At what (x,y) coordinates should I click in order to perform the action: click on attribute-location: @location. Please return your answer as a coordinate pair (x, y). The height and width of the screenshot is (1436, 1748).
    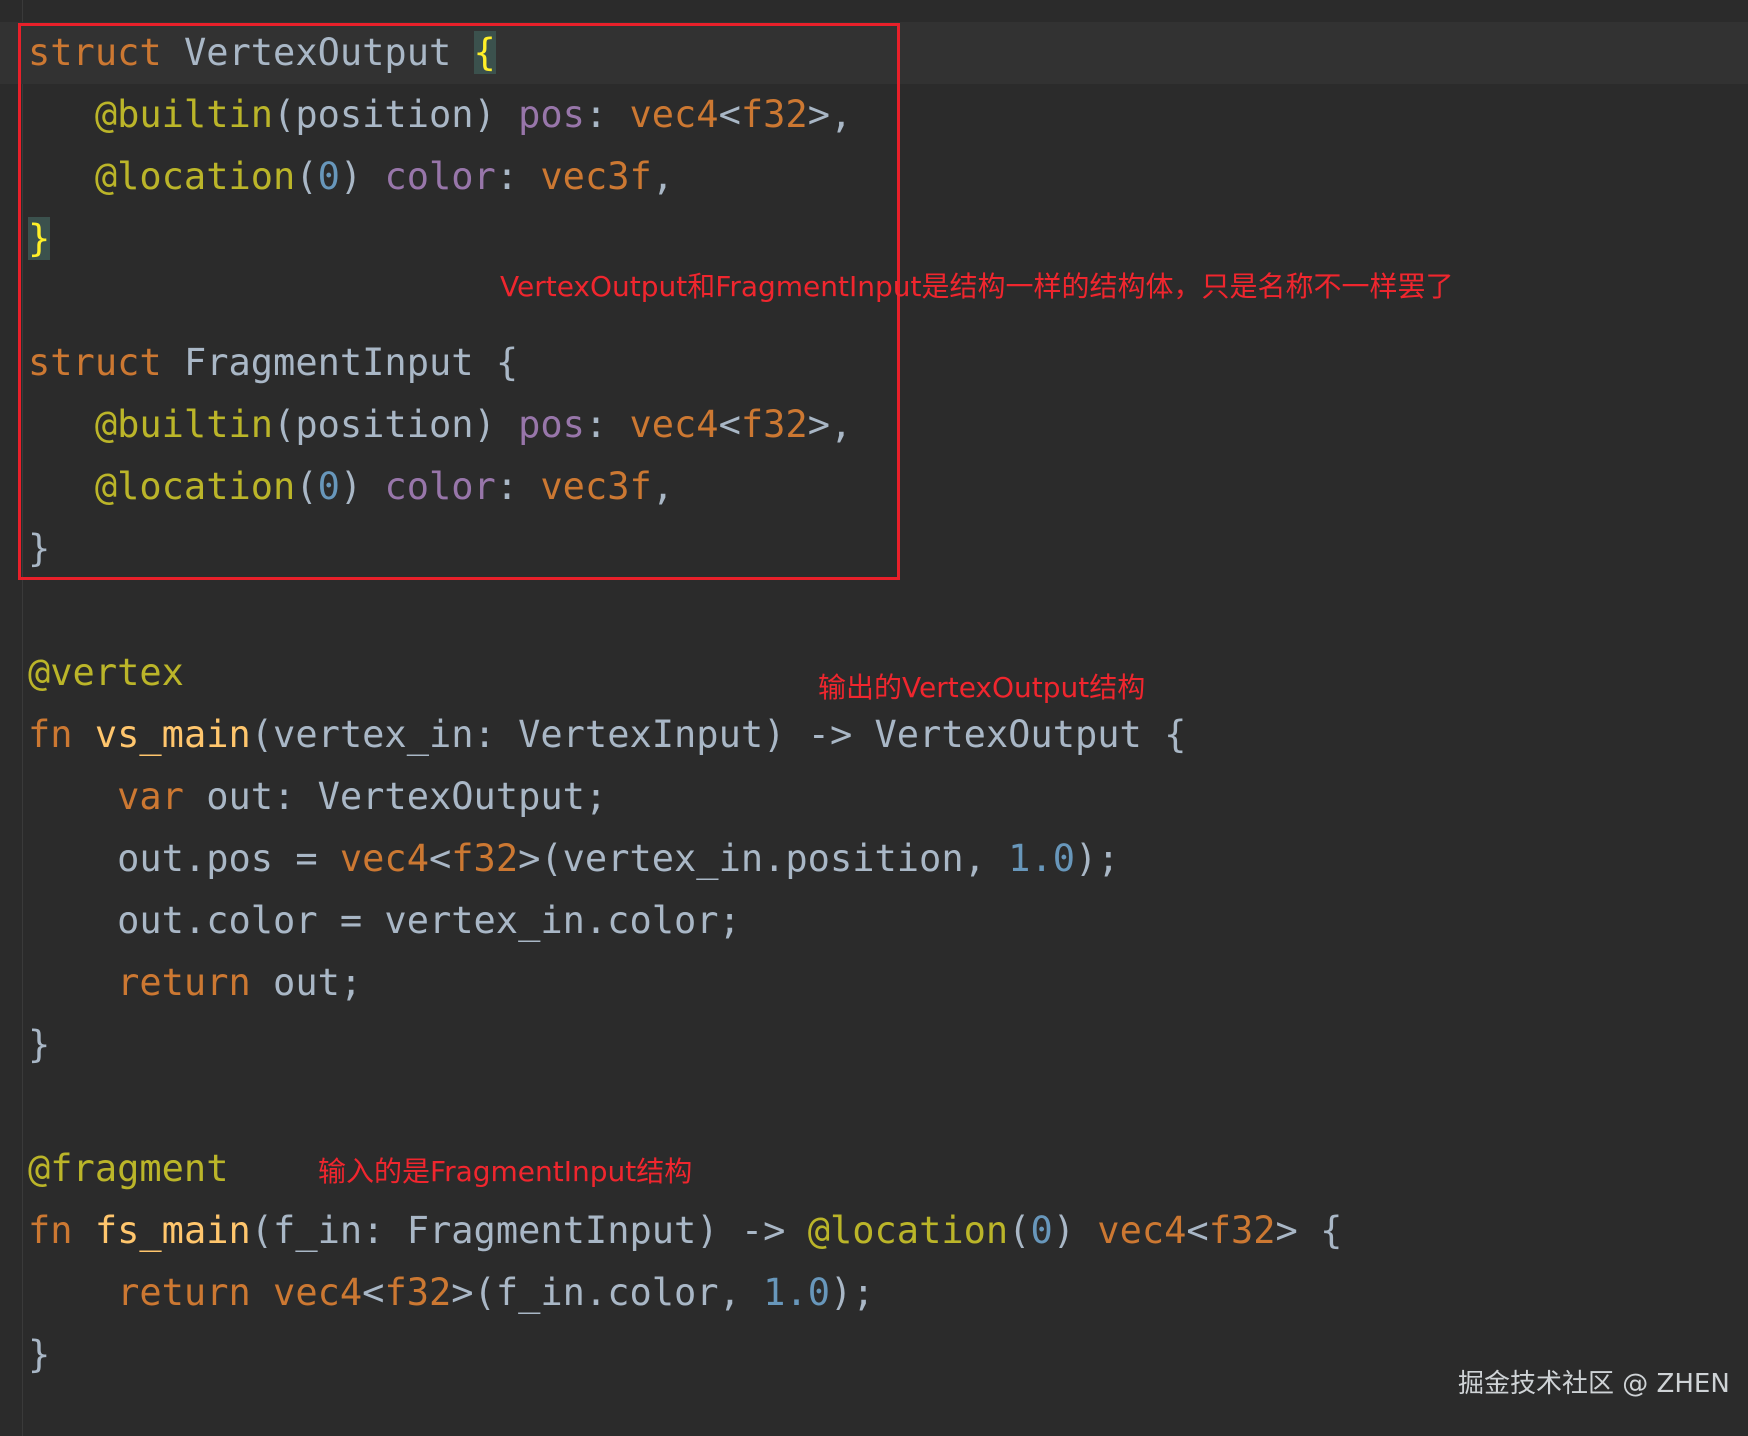
    Looking at the image, I should click on (908, 1230).